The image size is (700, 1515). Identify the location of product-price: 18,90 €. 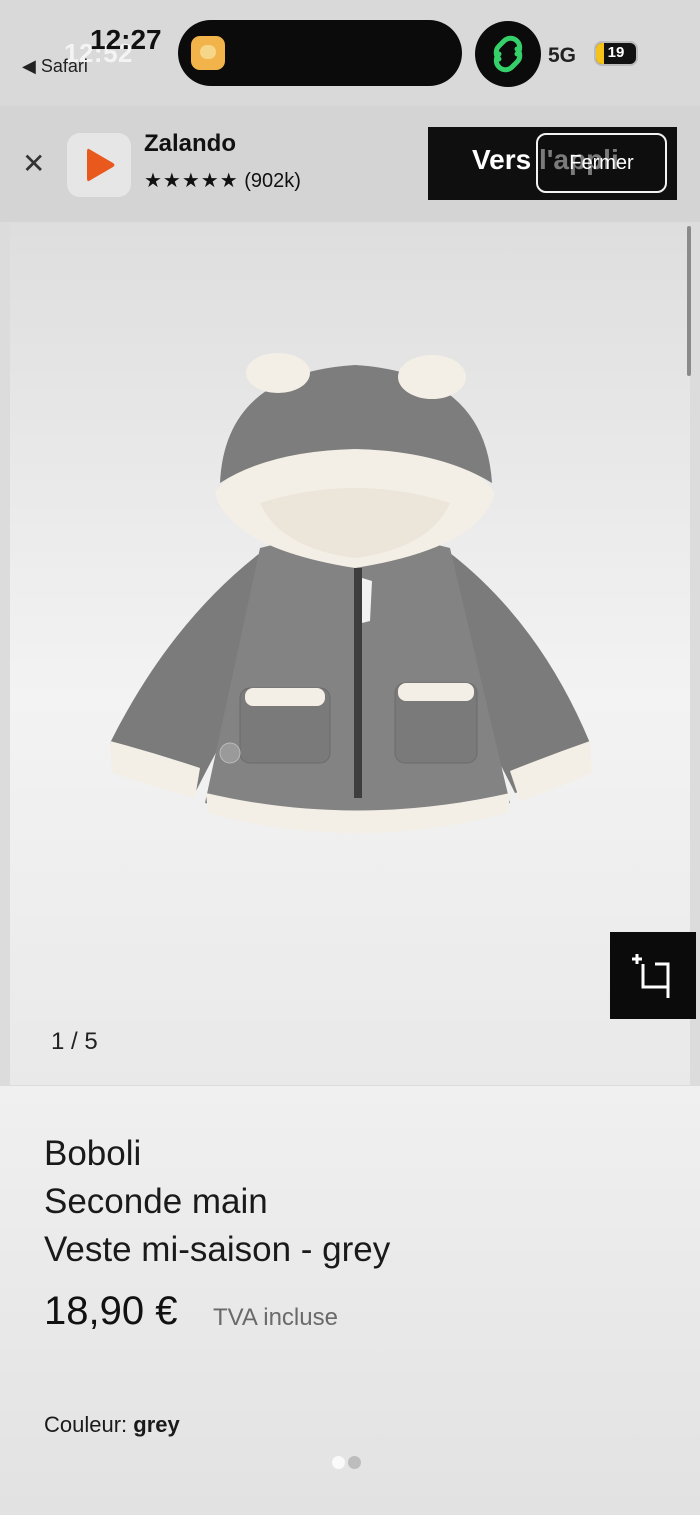
(111, 1311).